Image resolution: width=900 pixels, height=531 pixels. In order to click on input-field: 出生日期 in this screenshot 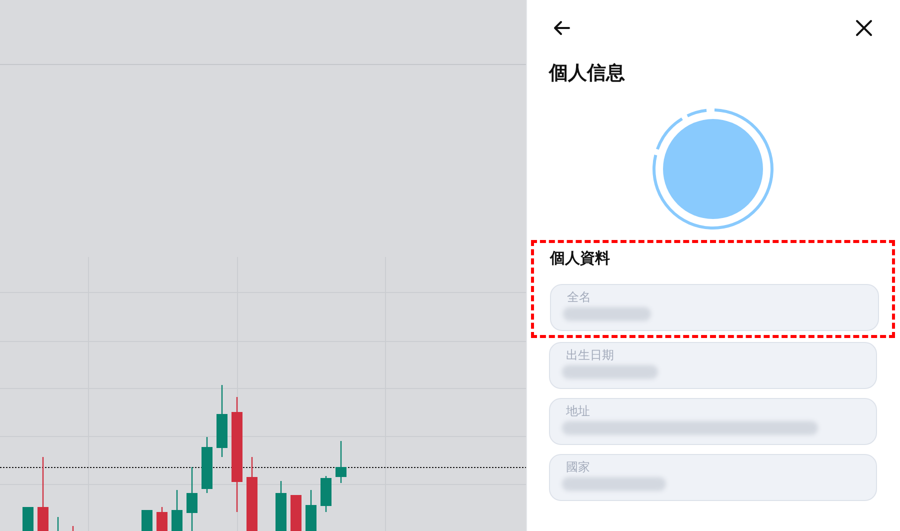, I will do `click(713, 365)`.